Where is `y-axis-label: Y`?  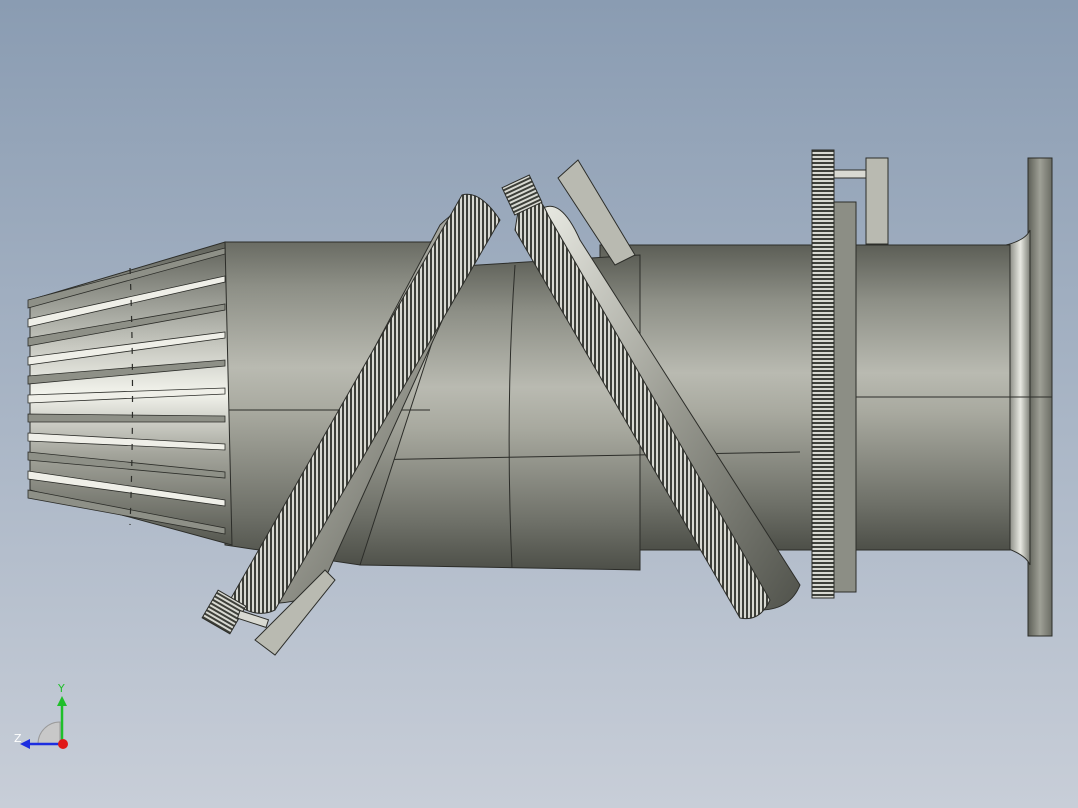
y-axis-label: Y is located at coordinates (61, 688).